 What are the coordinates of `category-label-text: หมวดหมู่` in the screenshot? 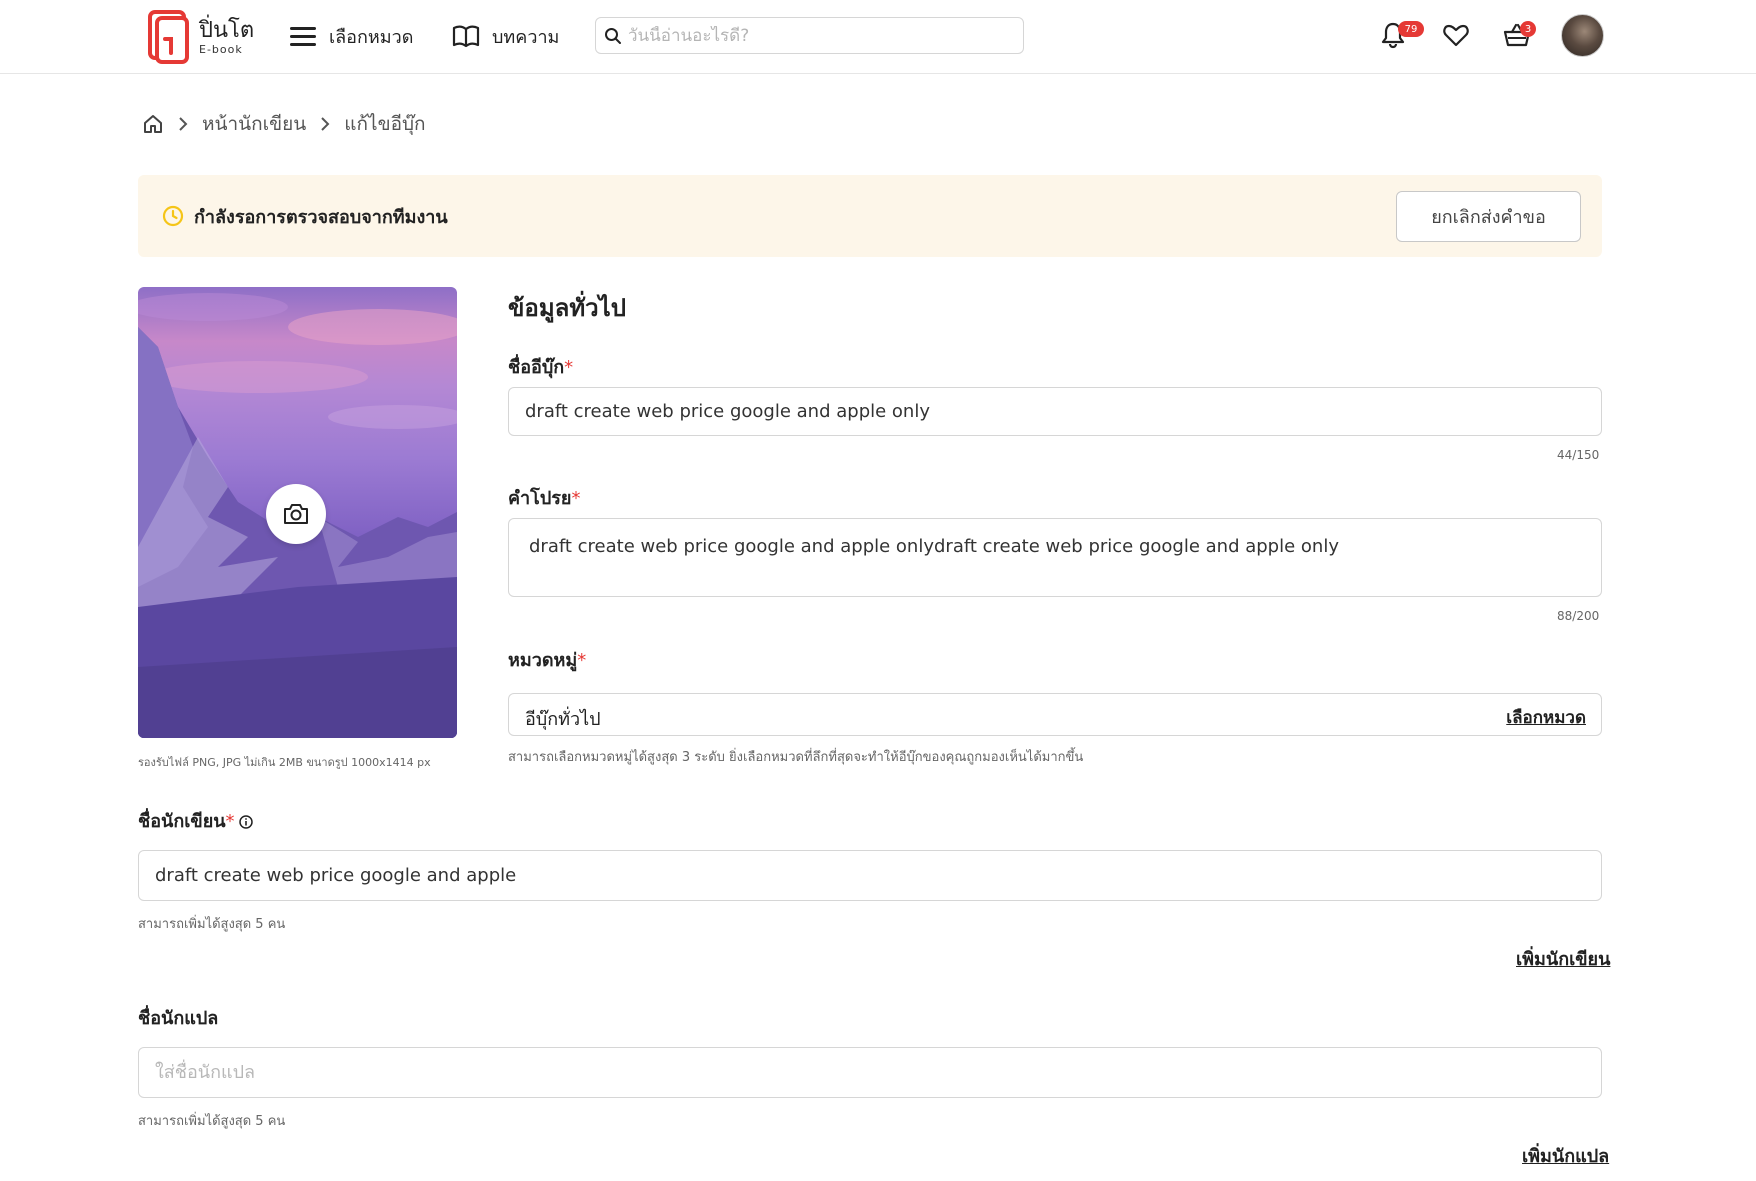 It's located at (543, 660).